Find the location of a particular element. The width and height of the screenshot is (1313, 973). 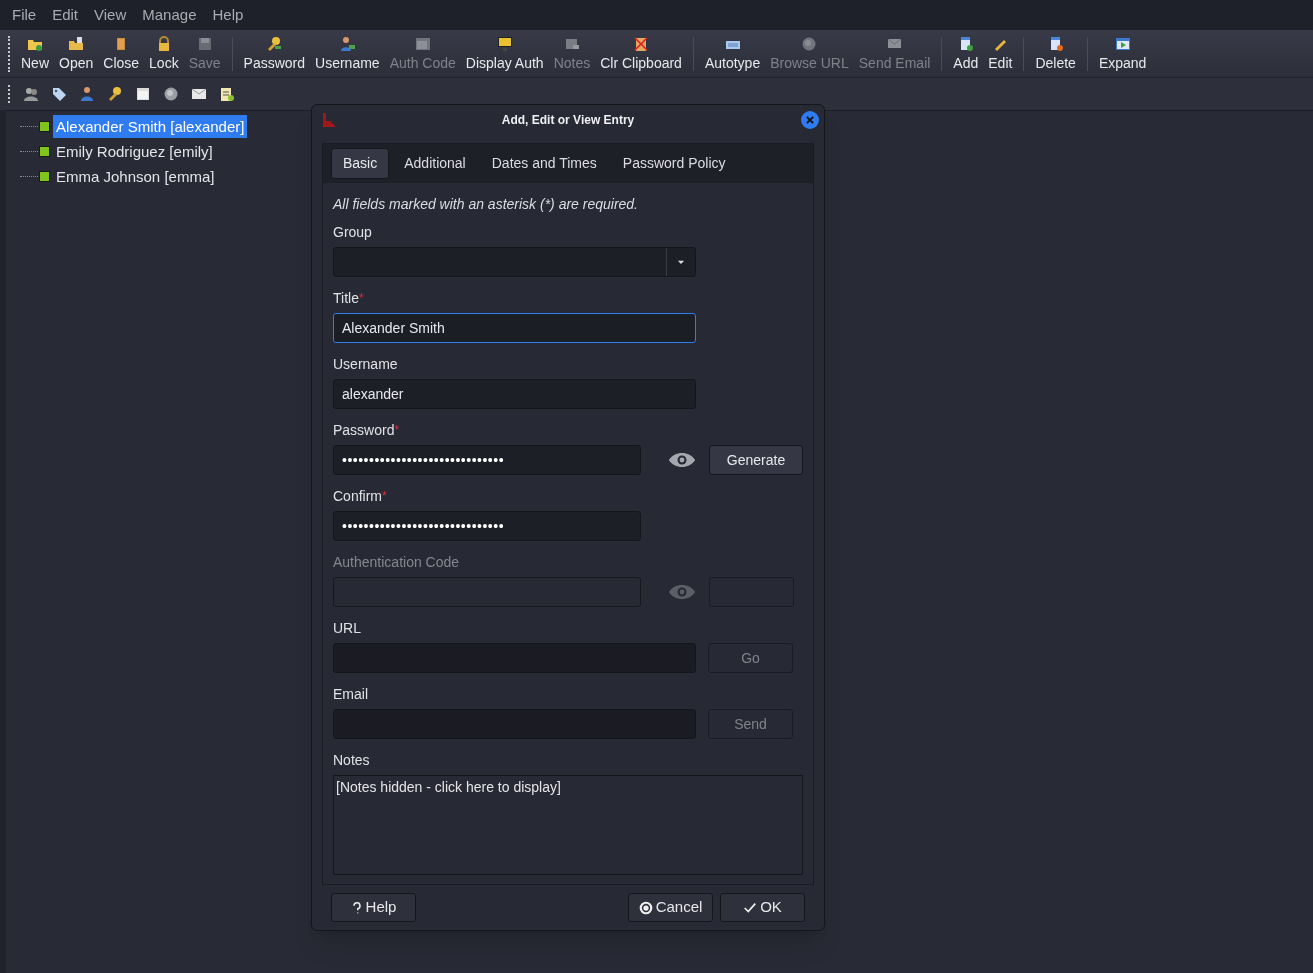

tab: Additional is located at coordinates (435, 163).